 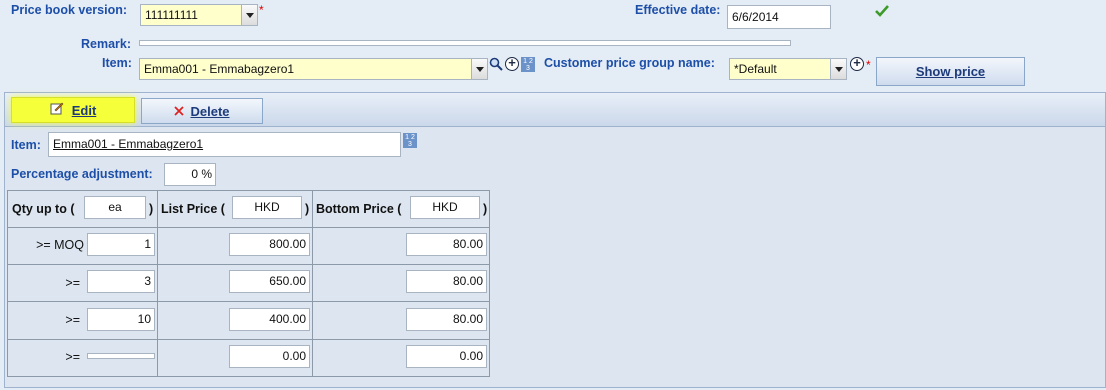 I want to click on effective-date-label: Effective date:, so click(x=678, y=10).